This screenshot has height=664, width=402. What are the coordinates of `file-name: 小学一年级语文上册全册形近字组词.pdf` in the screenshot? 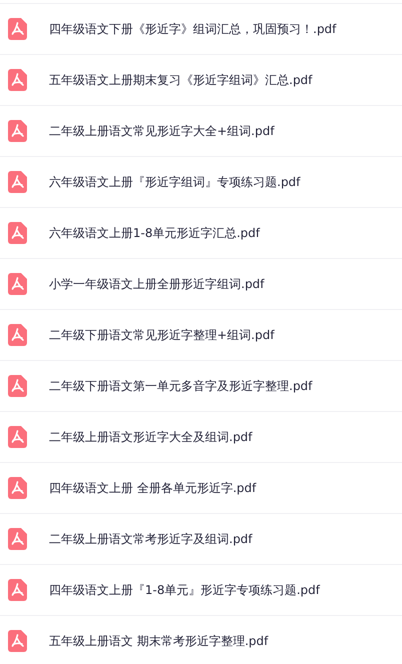 It's located at (156, 284).